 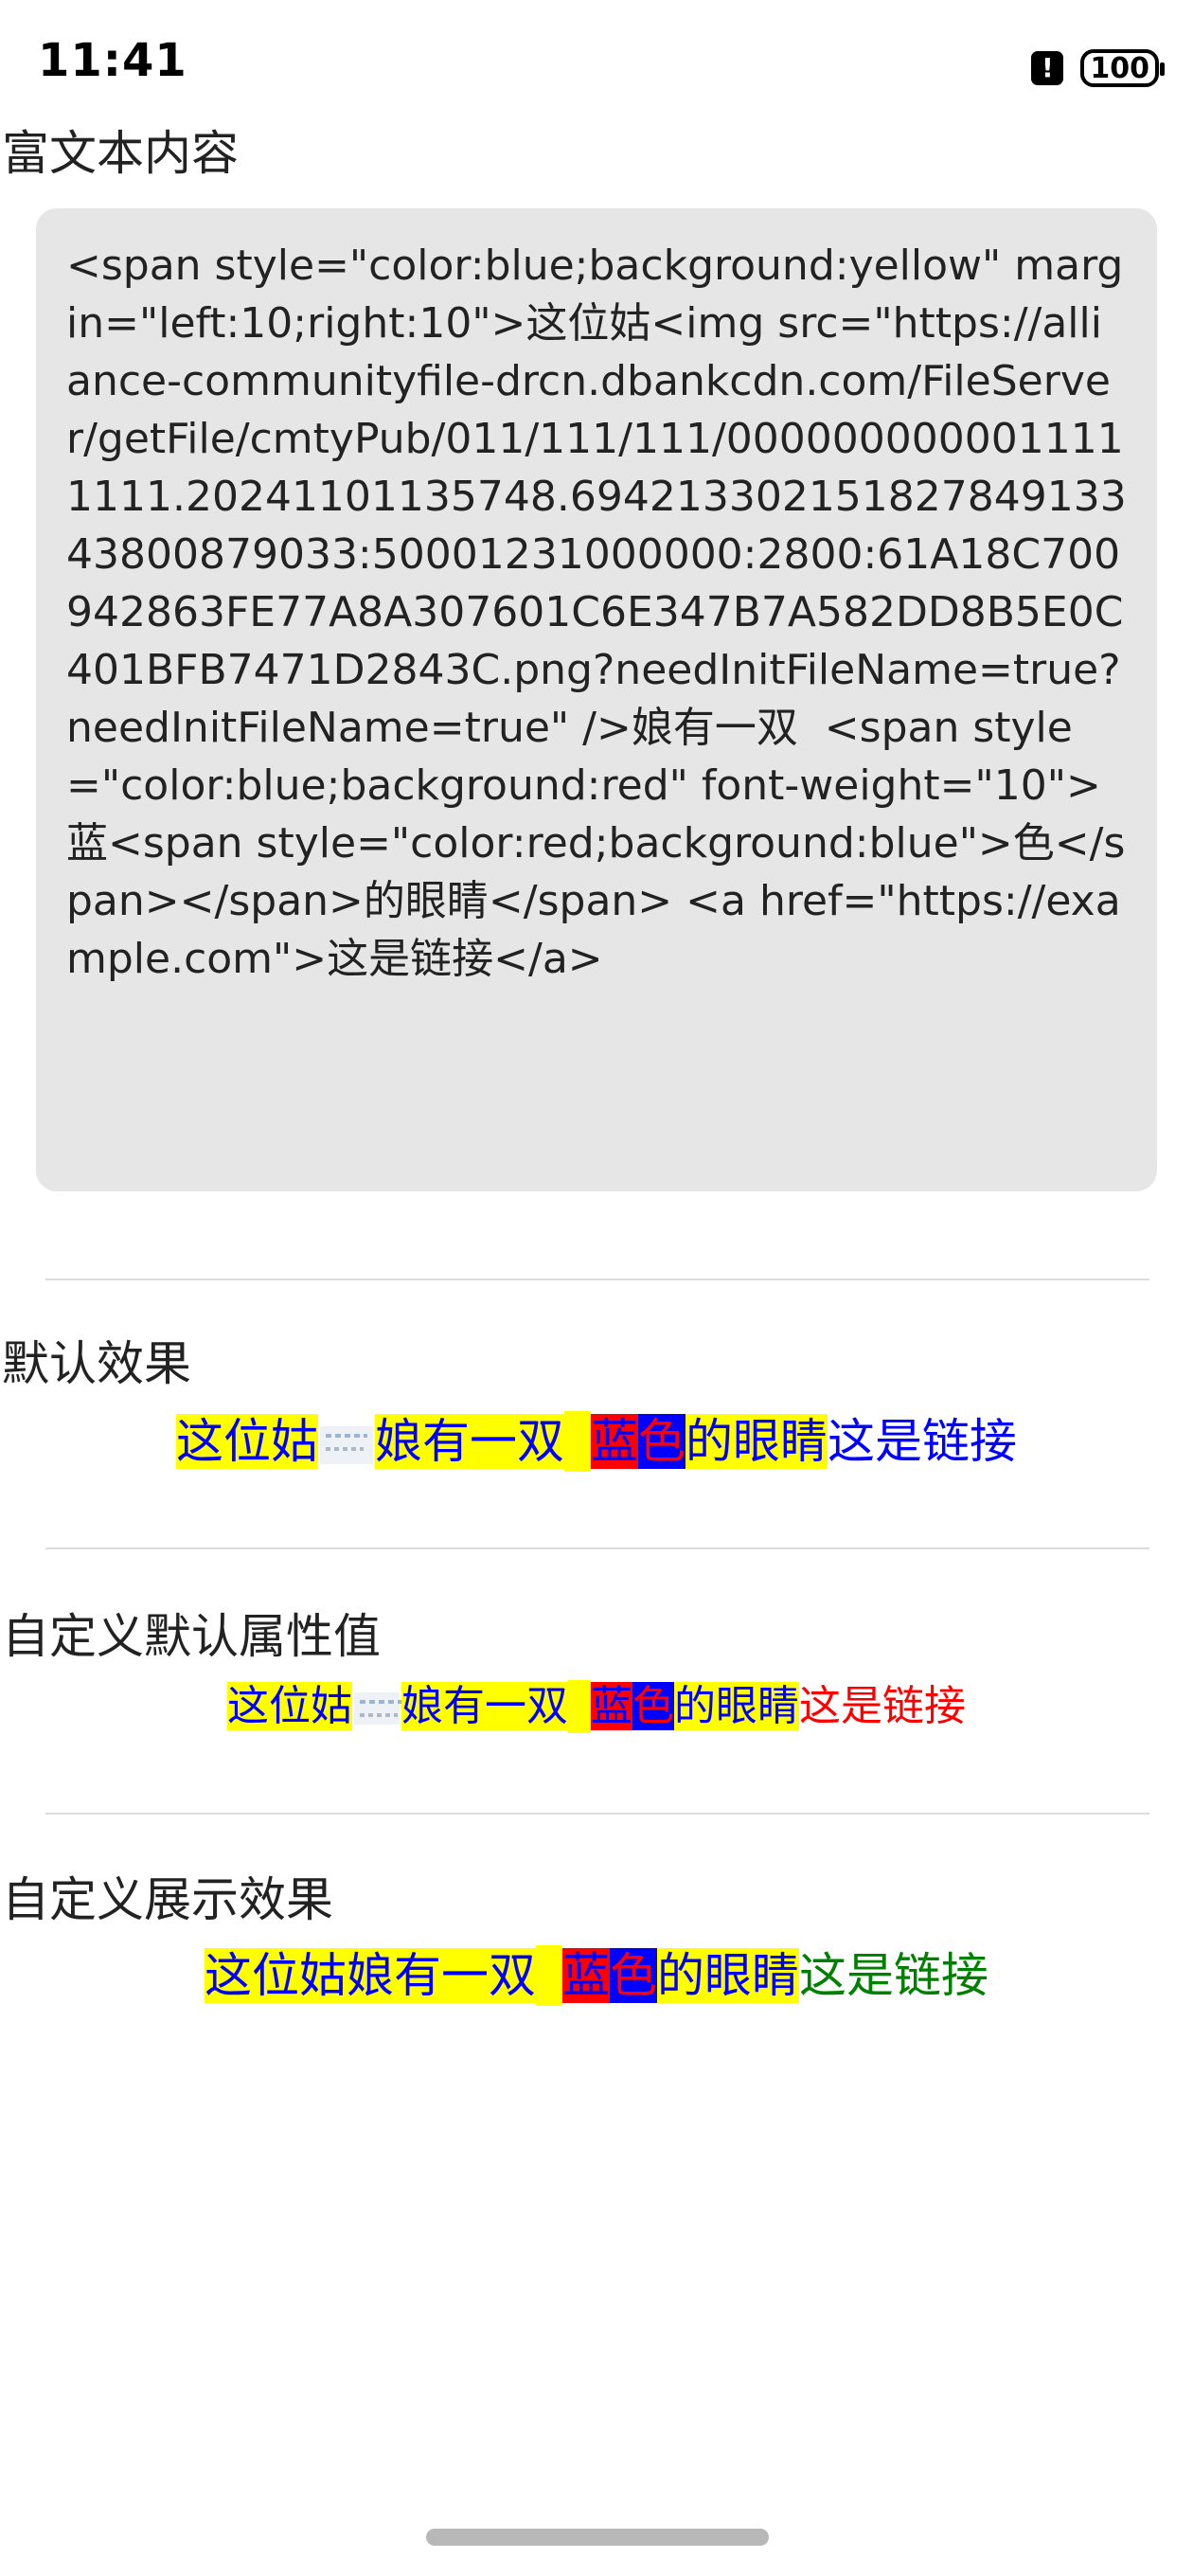 I want to click on battery-level: 100, so click(x=1119, y=68).